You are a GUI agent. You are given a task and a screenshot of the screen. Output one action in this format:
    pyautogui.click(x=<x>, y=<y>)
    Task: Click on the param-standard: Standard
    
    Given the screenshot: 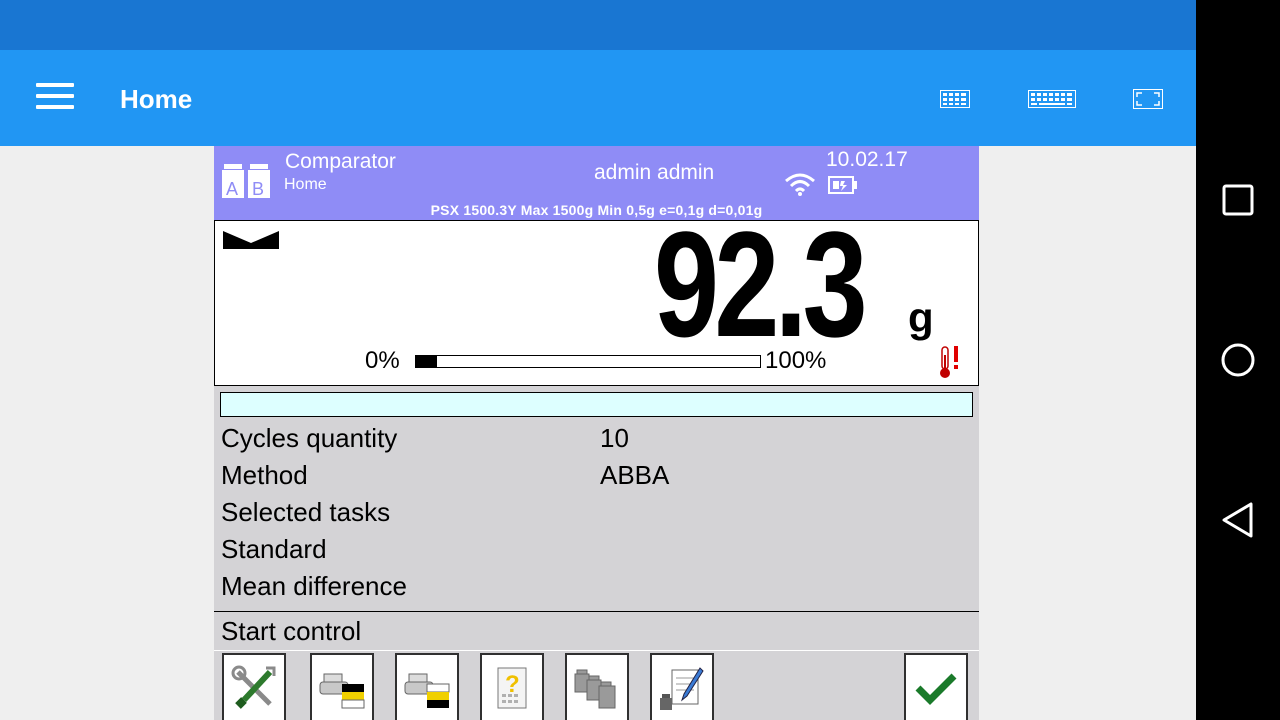 What is the action you would take?
    pyautogui.click(x=596, y=549)
    